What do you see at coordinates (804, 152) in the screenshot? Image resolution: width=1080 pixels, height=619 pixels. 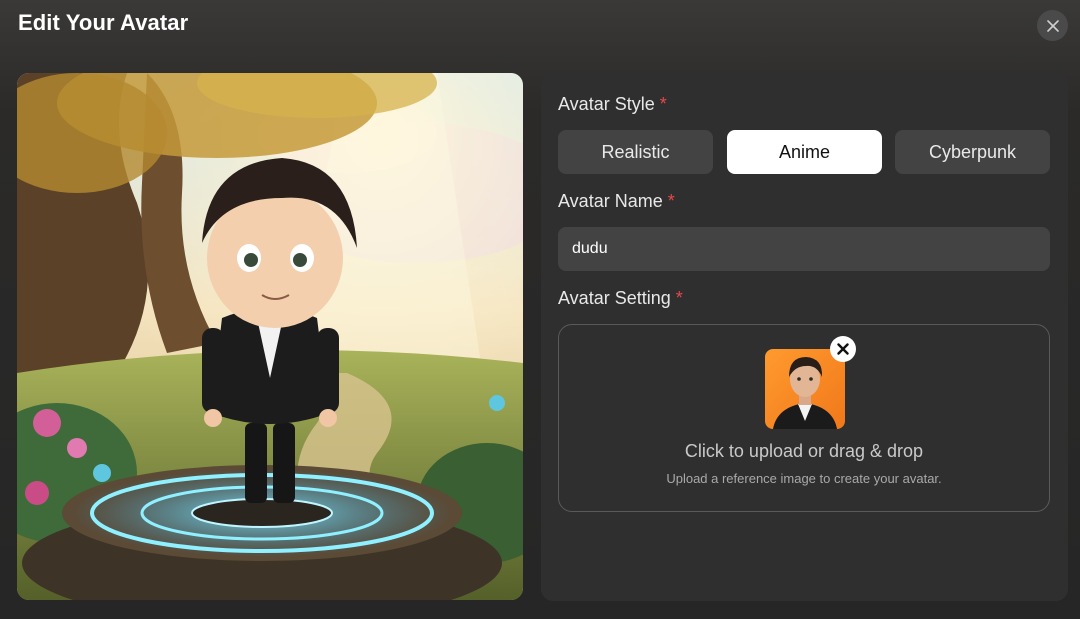 I see `style-option-anime: Anime` at bounding box center [804, 152].